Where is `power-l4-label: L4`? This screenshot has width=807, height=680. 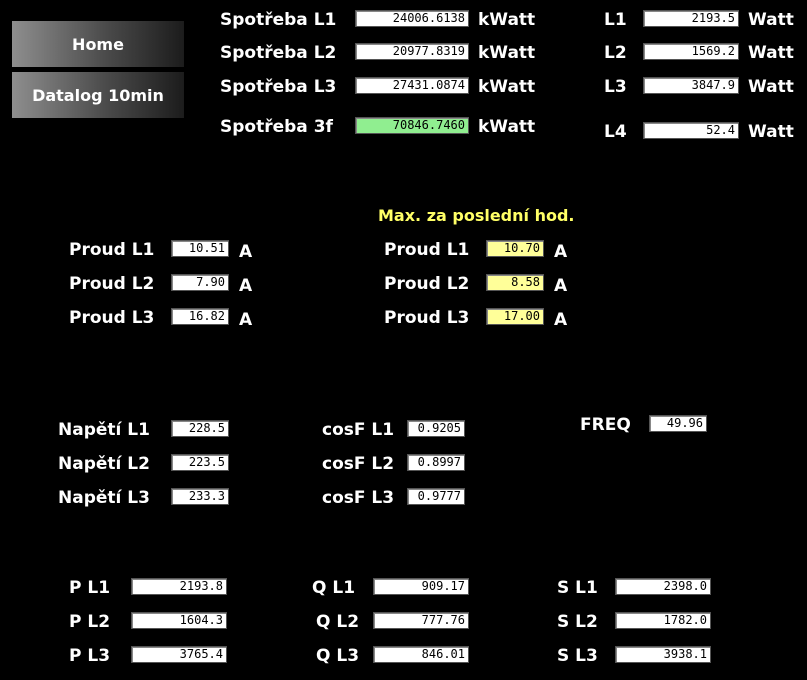 power-l4-label: L4 is located at coordinates (615, 132).